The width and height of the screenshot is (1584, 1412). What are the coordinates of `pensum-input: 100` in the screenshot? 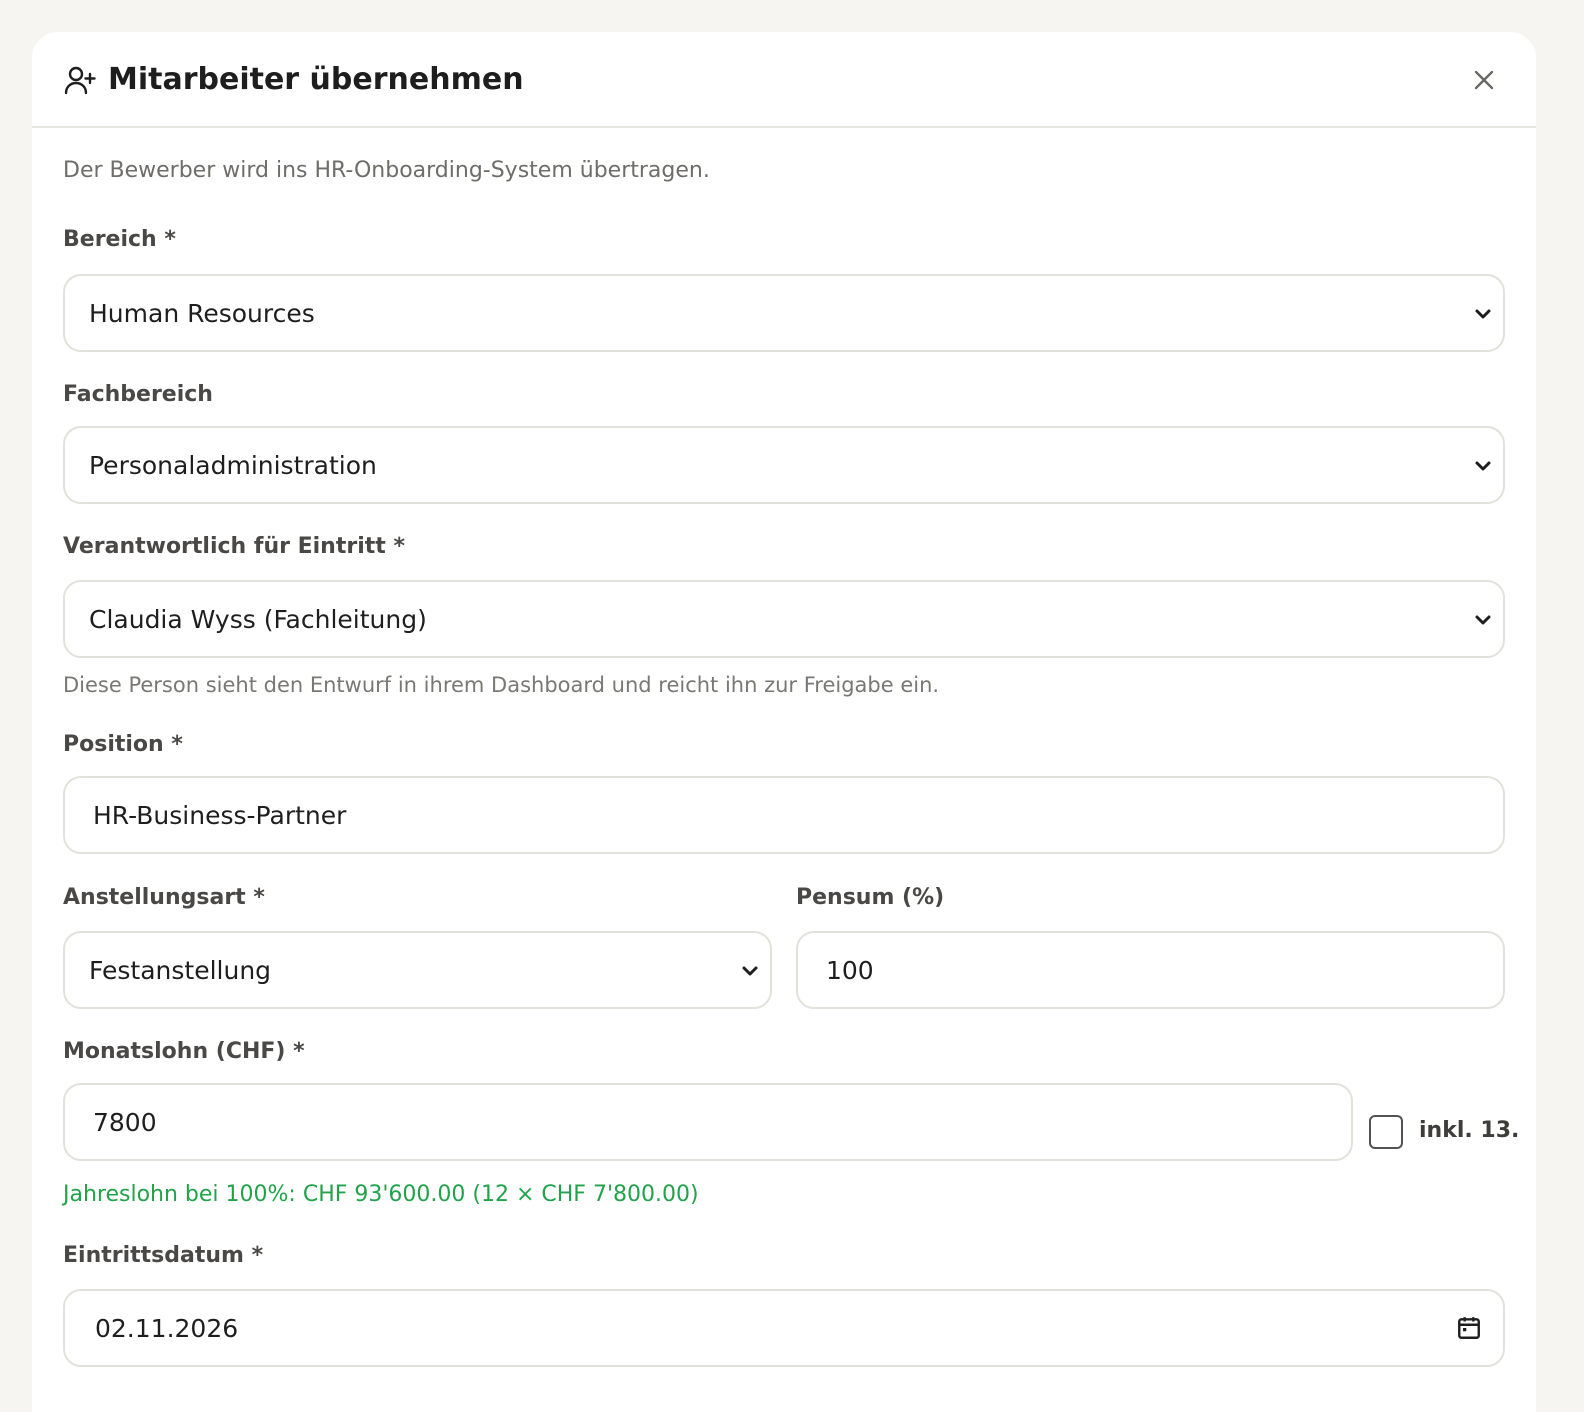 It's located at (1150, 970).